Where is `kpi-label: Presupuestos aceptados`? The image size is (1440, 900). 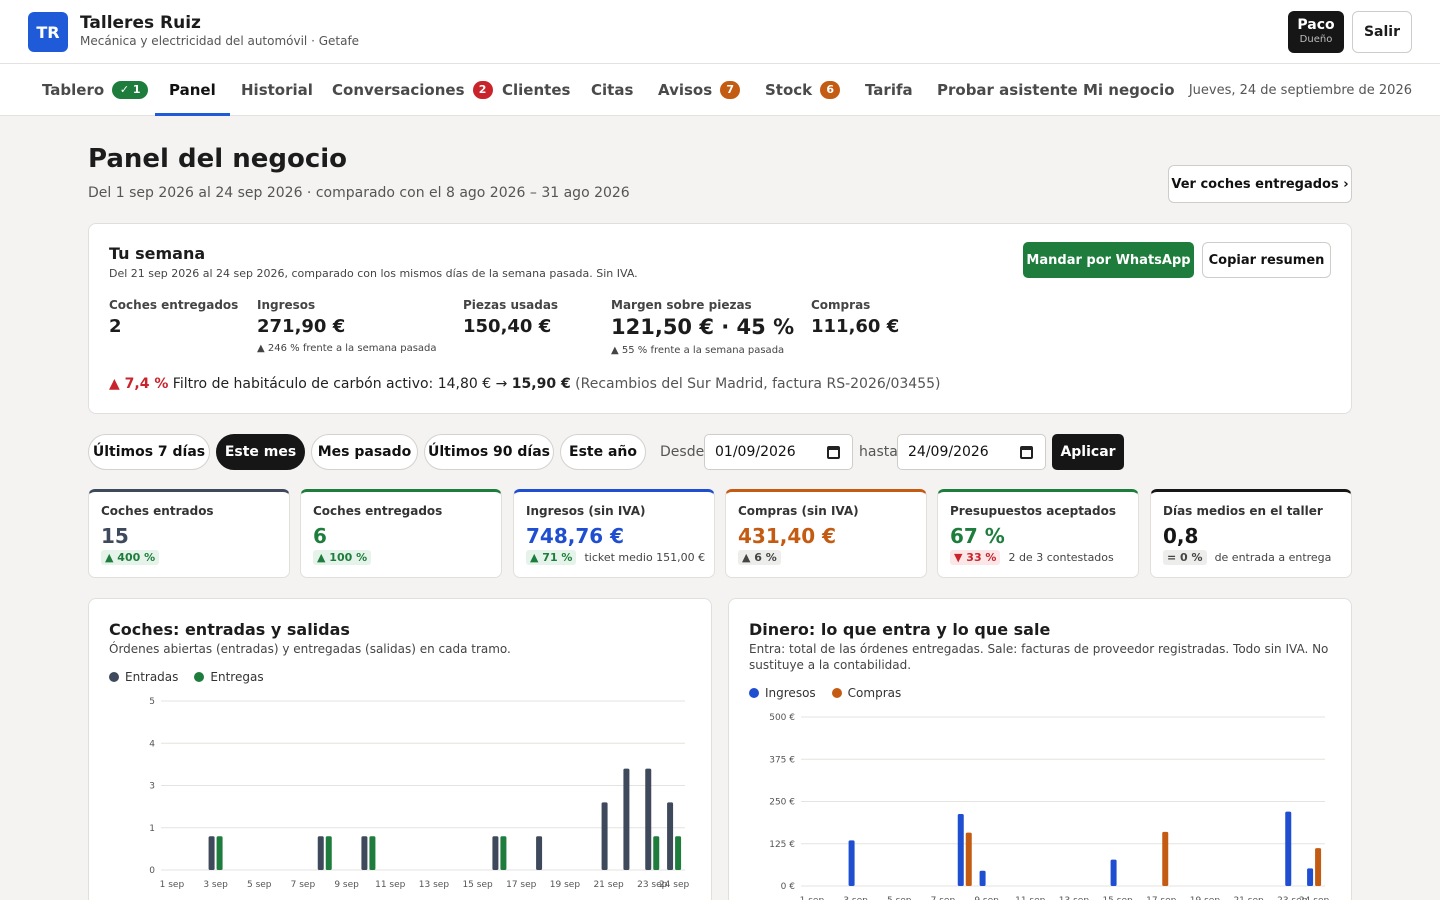
kpi-label: Presupuestos aceptados is located at coordinates (1033, 511).